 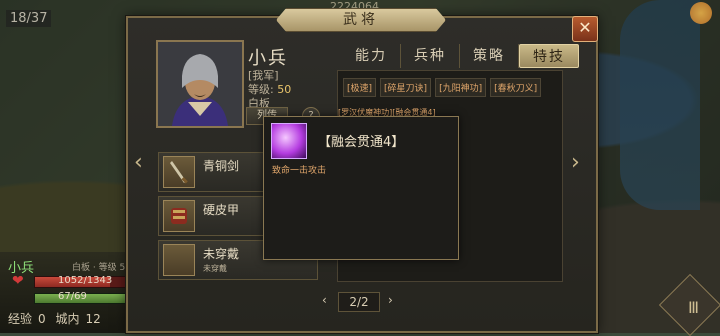 I want to click on empty-slot-icon, so click(x=179, y=260).